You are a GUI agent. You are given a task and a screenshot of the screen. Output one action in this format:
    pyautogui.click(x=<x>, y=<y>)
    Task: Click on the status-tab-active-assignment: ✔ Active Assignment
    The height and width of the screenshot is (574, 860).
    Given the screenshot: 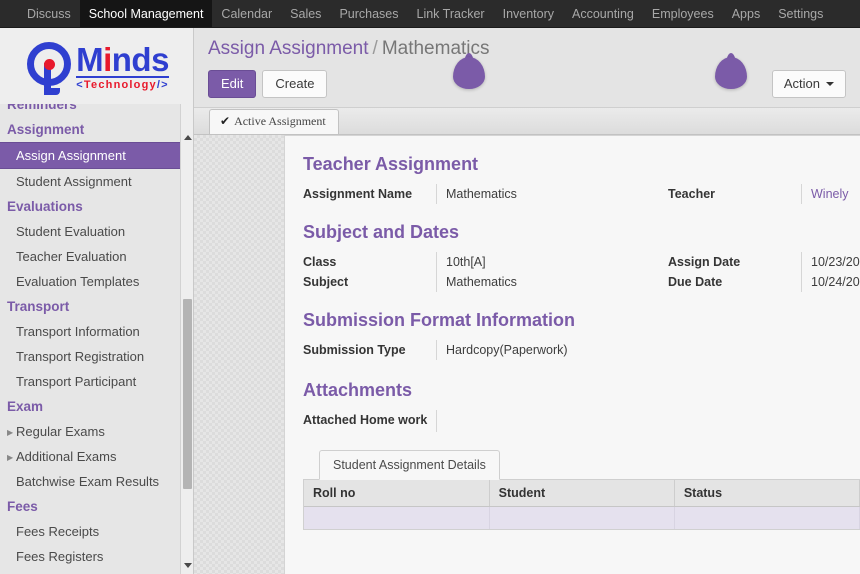 What is the action you would take?
    pyautogui.click(x=274, y=122)
    